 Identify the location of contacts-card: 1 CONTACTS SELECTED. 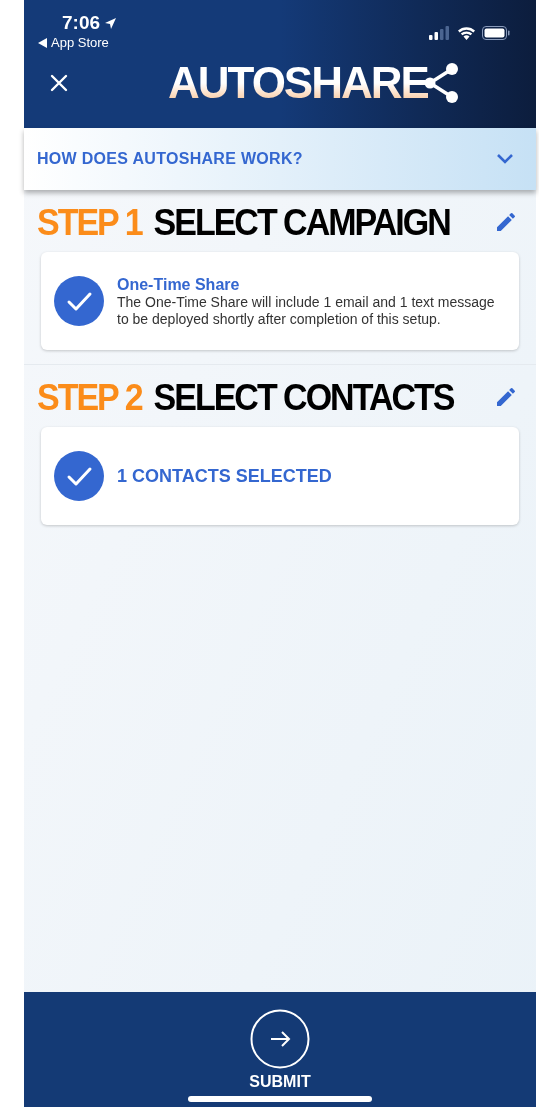
(280, 476).